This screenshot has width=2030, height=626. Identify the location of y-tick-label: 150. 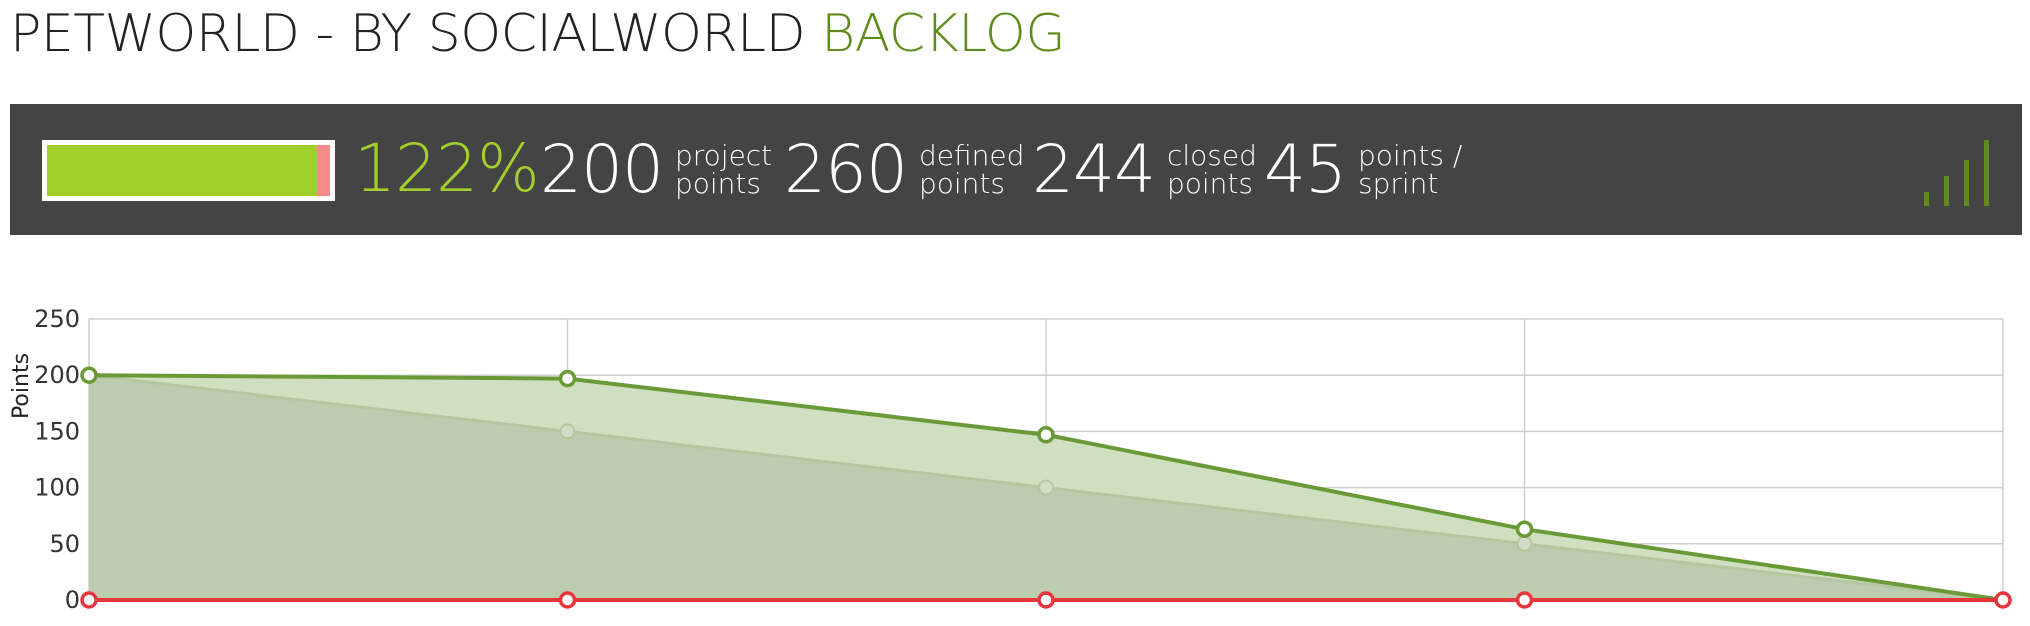
(57, 431).